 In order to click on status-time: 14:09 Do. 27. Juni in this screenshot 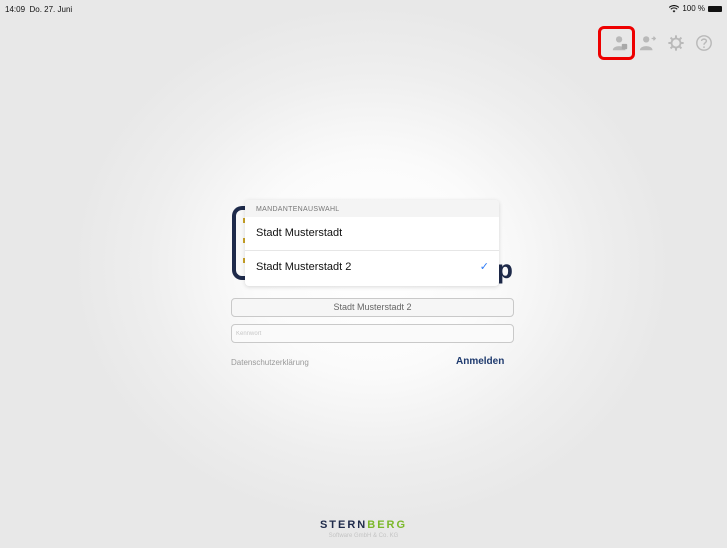, I will do `click(38, 9)`.